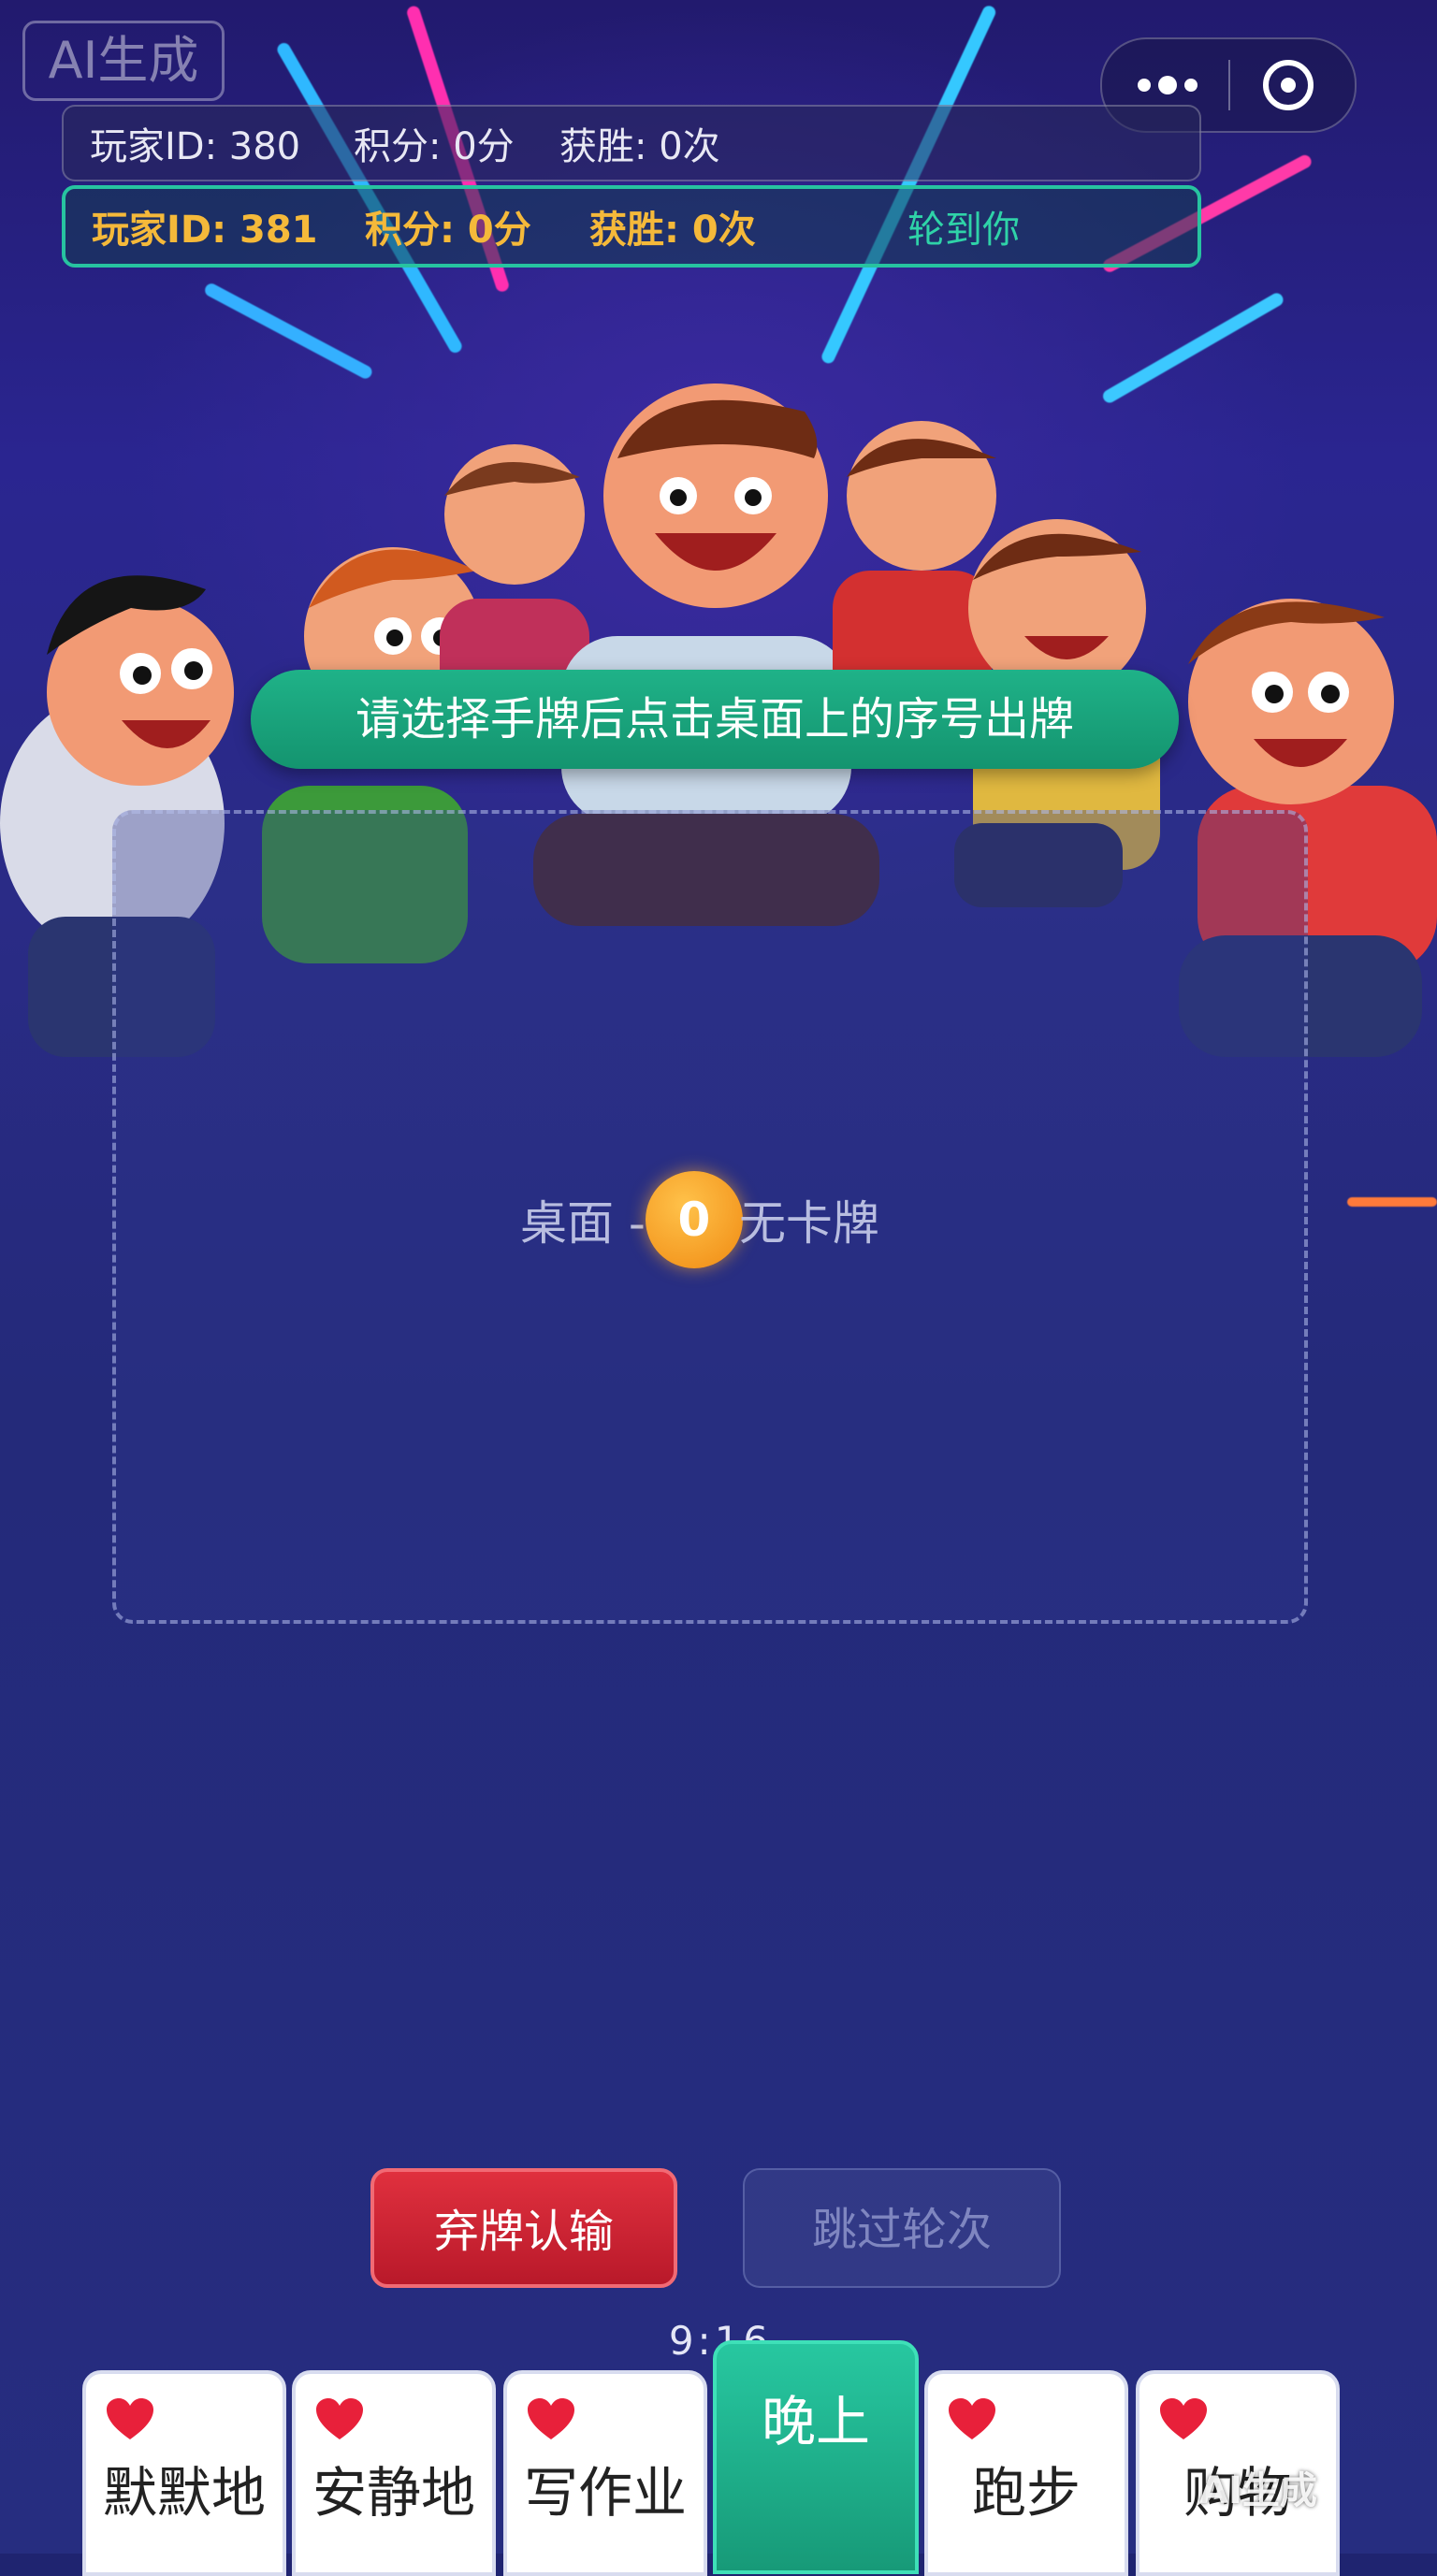 The width and height of the screenshot is (1437, 2576). What do you see at coordinates (1258, 2491) in the screenshot?
I see `ai-generated-watermark-bottom: AI生成` at bounding box center [1258, 2491].